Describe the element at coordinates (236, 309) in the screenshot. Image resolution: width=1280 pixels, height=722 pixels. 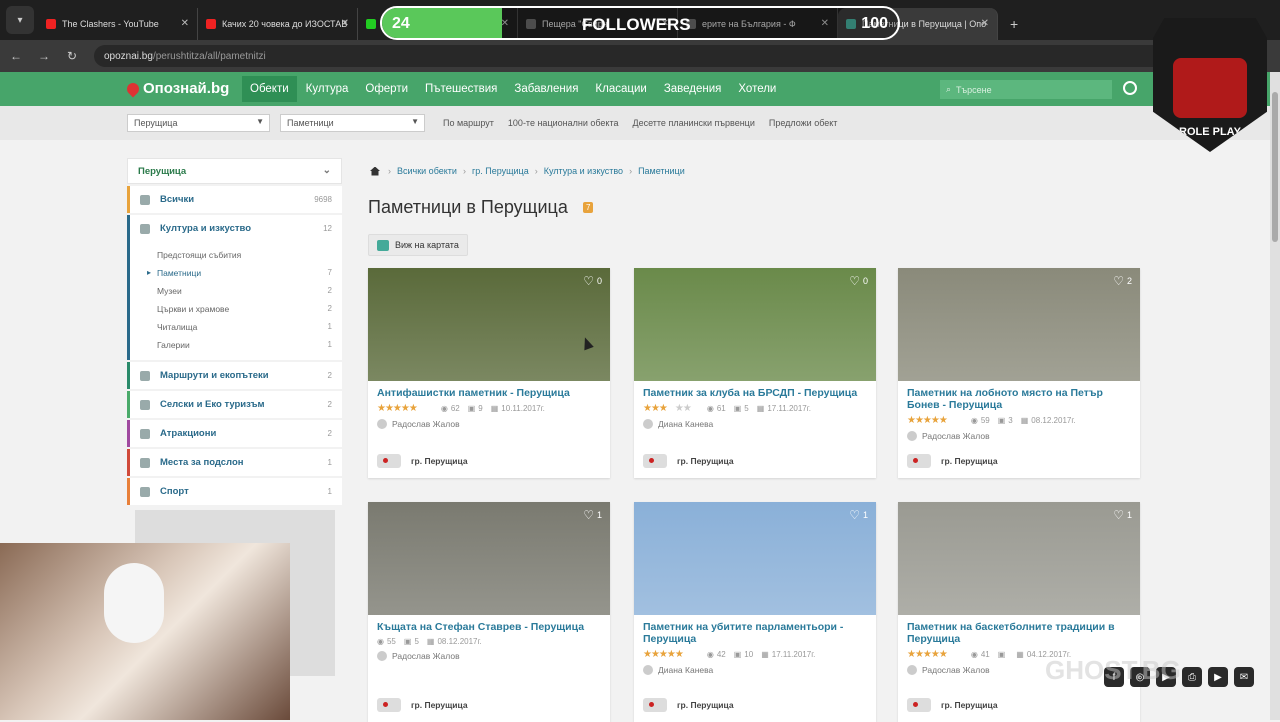
I see `sidebar-subcategory: Църкви и храмове 2` at that location.